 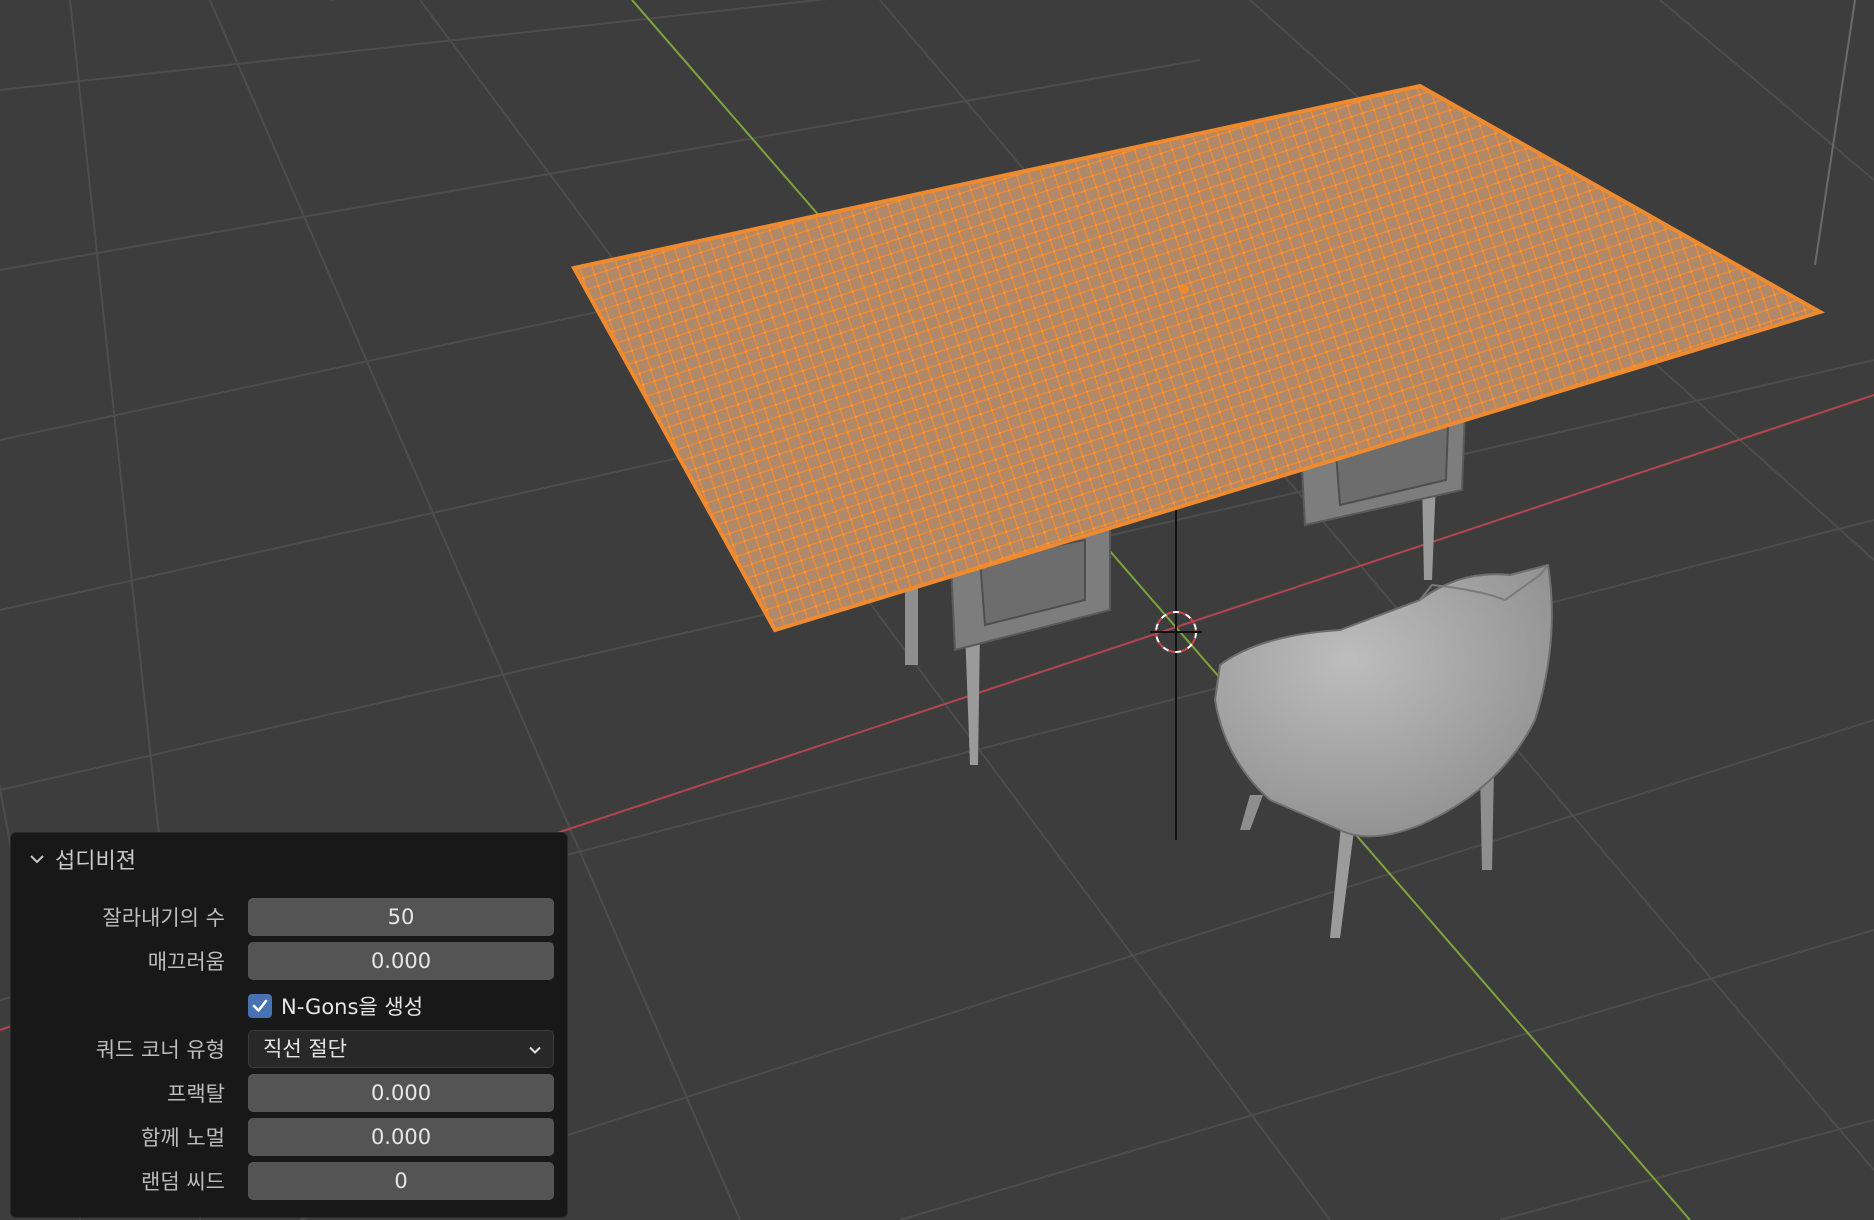 I want to click on cuts-field: 50, so click(x=401, y=917).